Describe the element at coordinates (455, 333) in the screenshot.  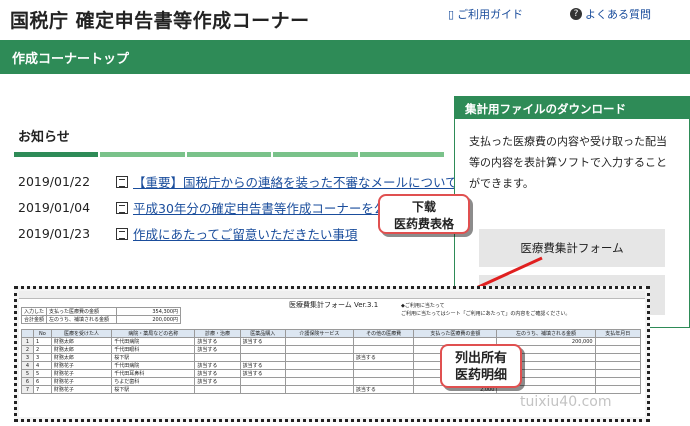
I see `col-header: 支払った医療費の金額` at that location.